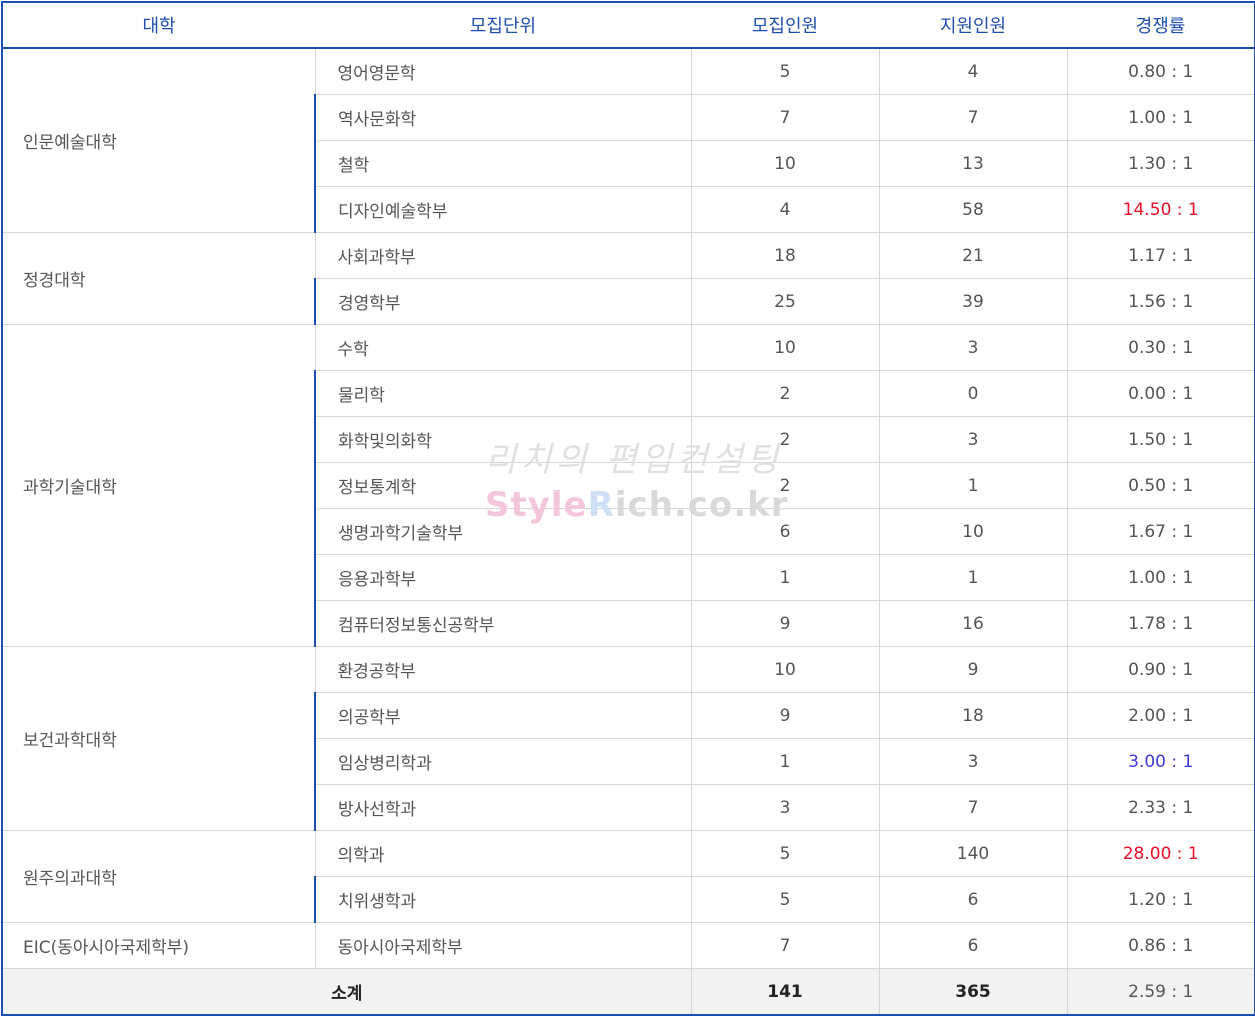 The image size is (1255, 1018). What do you see at coordinates (158, 485) in the screenshot?
I see `college-cell: 과학기술대학` at bounding box center [158, 485].